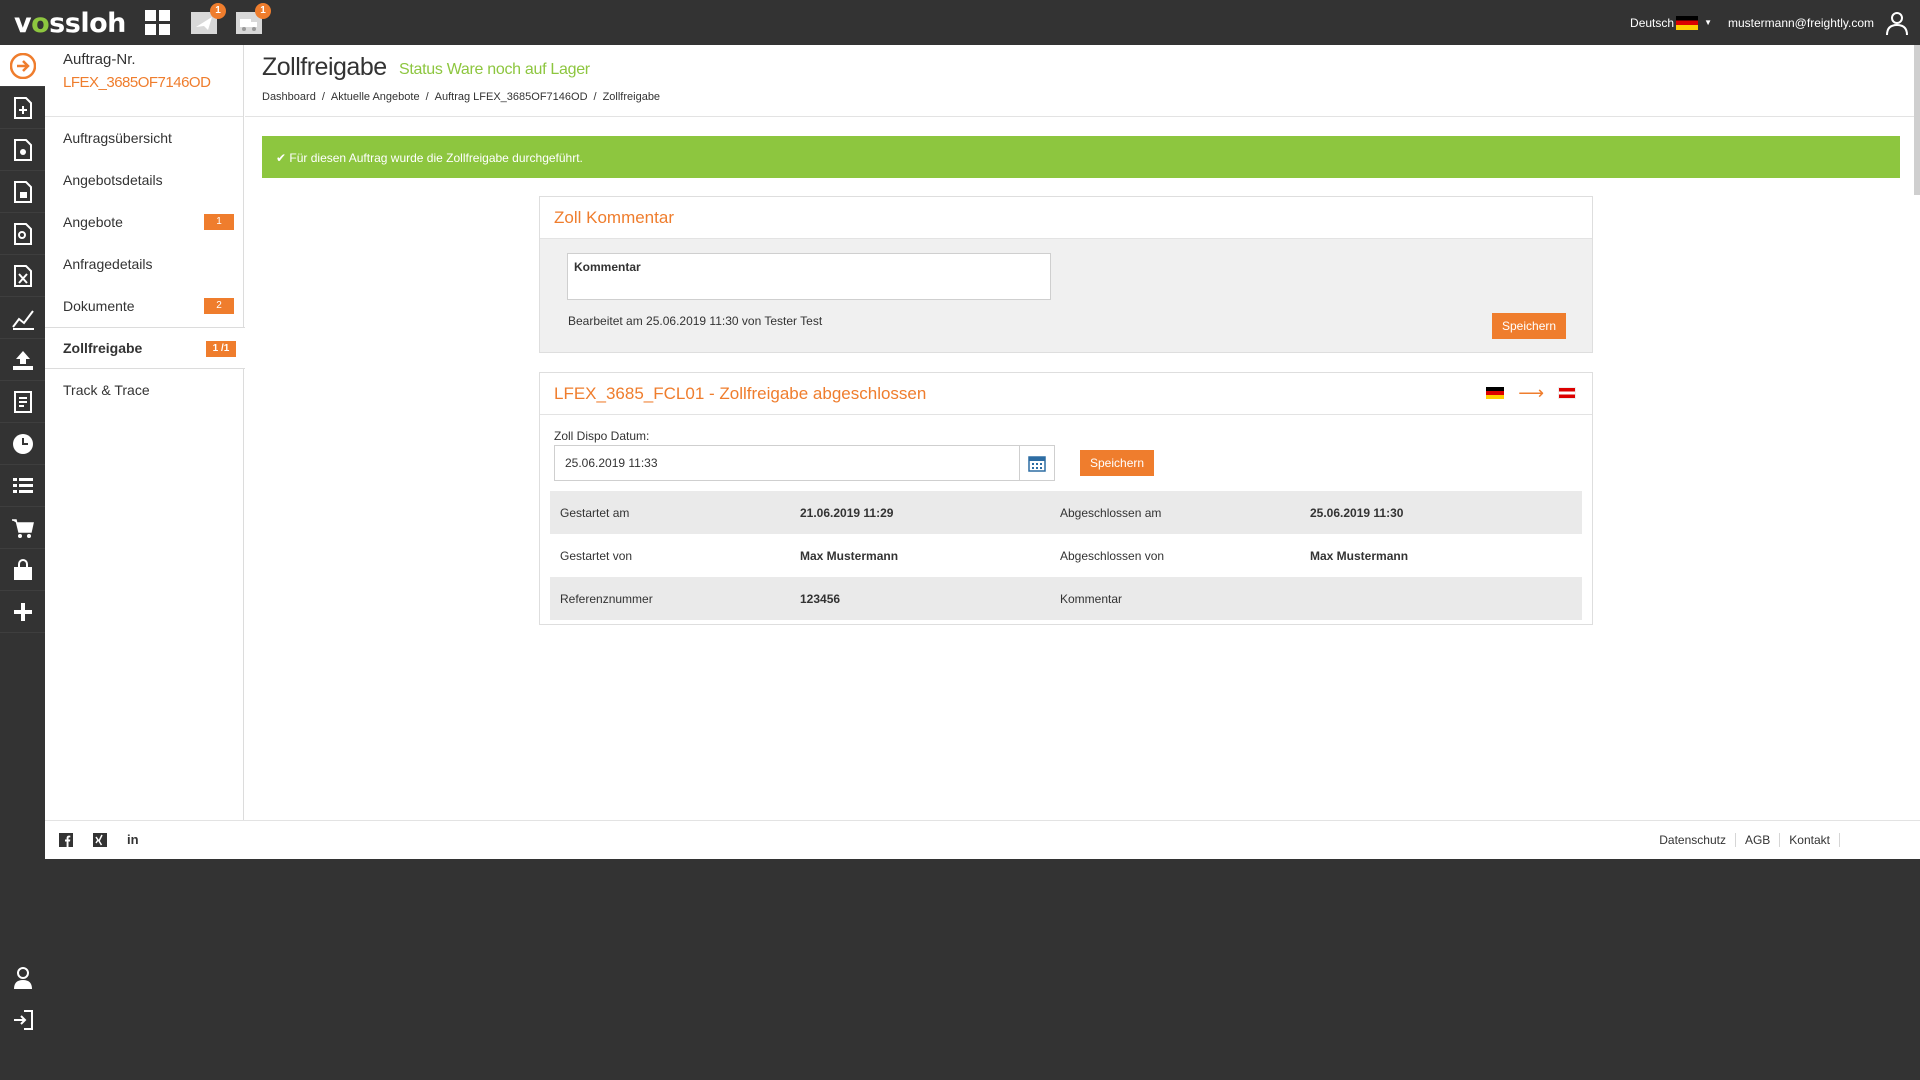 The image size is (1920, 1080). Describe the element at coordinates (1801, 23) in the screenshot. I see `user-email: mustermann@freightly.com` at that location.